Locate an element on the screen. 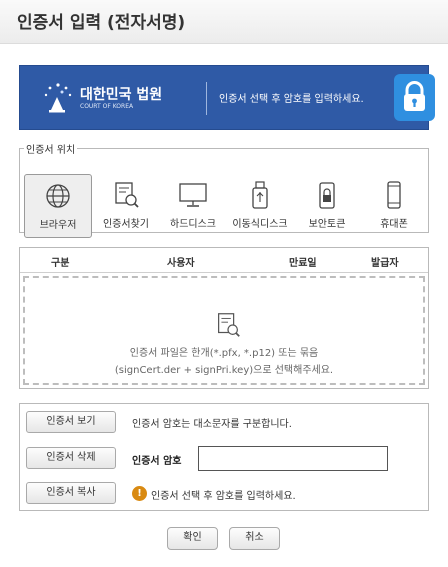 Image resolution: width=448 pixels, height=567 pixels. warning-icon: ! is located at coordinates (139, 493).